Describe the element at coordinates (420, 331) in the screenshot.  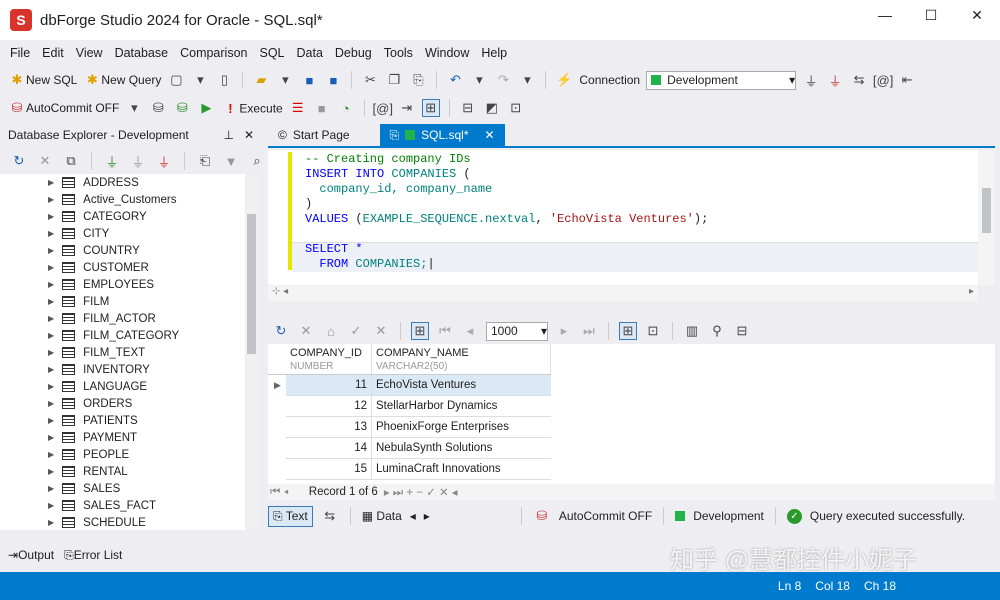
I see `fetch-all-icon: ⊞` at that location.